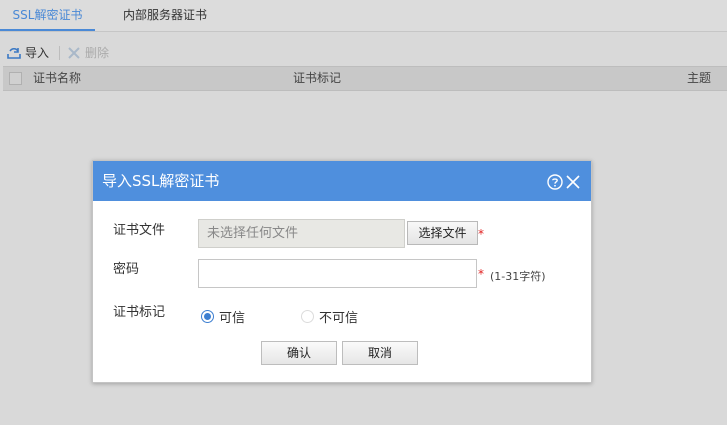  Describe the element at coordinates (365, 78) in the screenshot. I see `table-header: 证书名称 证书标记 主题` at that location.